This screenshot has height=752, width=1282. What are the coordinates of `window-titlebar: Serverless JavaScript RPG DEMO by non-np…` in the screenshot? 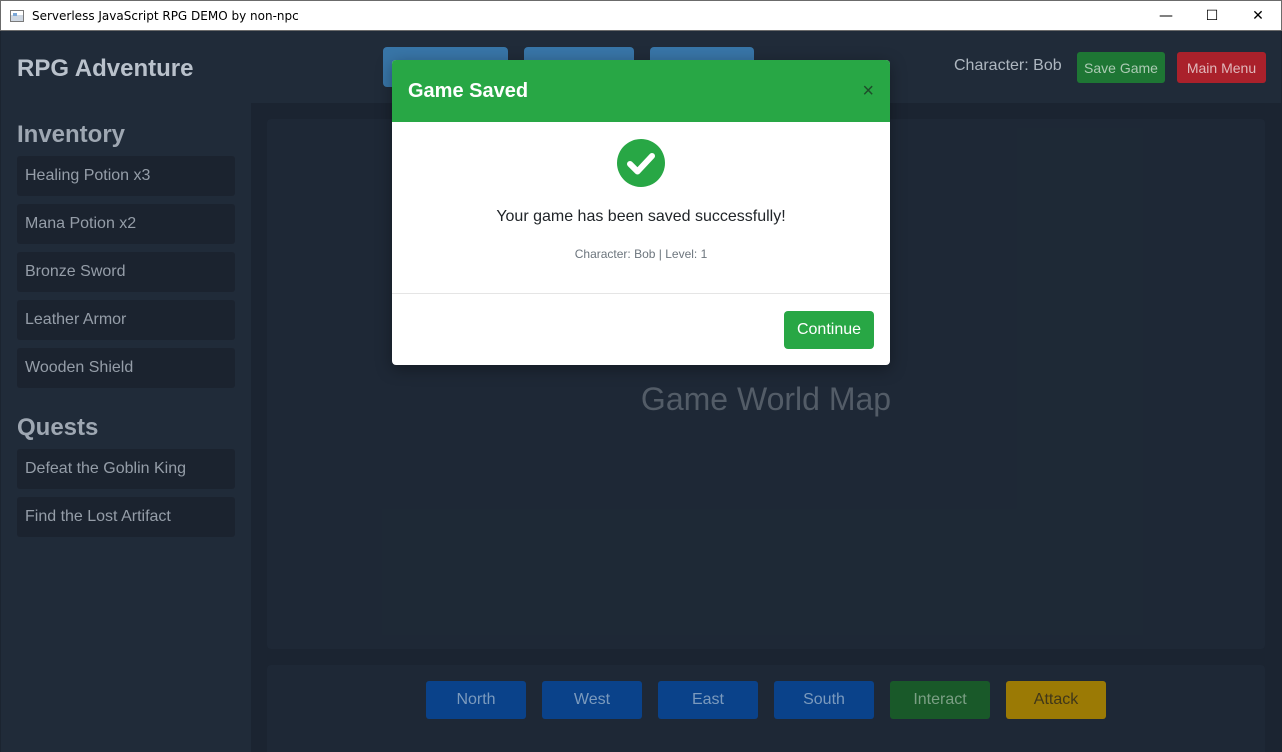 It's located at (641, 15).